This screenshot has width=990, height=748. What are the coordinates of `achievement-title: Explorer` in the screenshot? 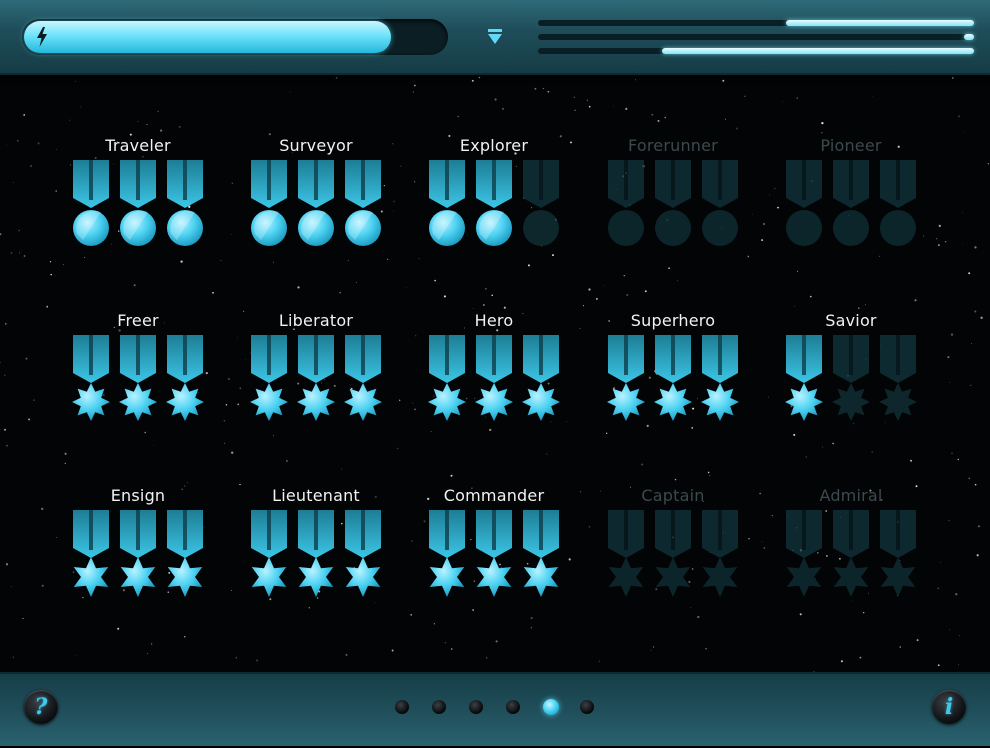 It's located at (494, 145).